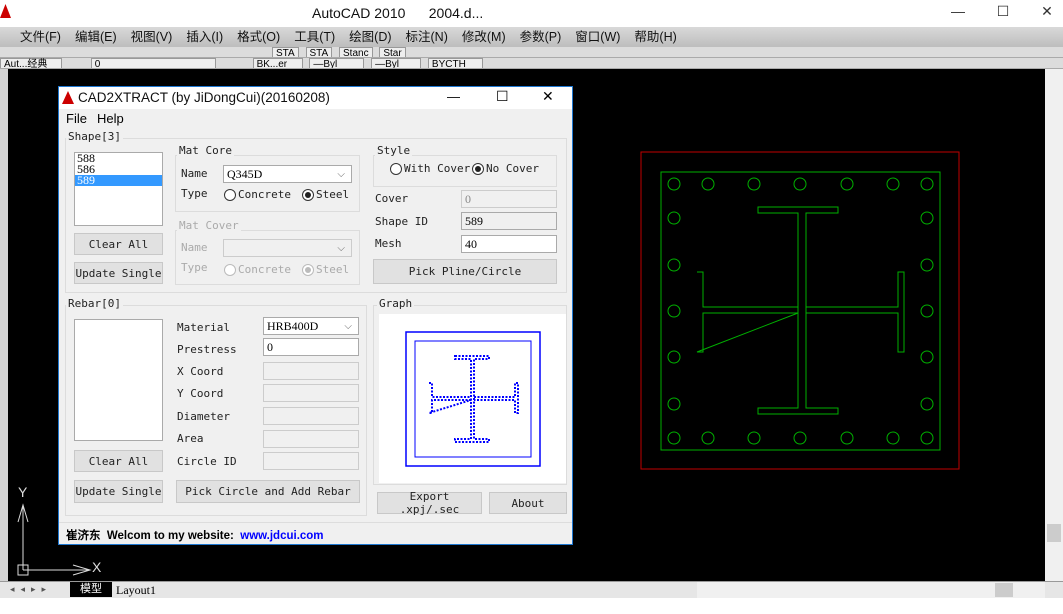  I want to click on menu-help: 帮助(H), so click(655, 37).